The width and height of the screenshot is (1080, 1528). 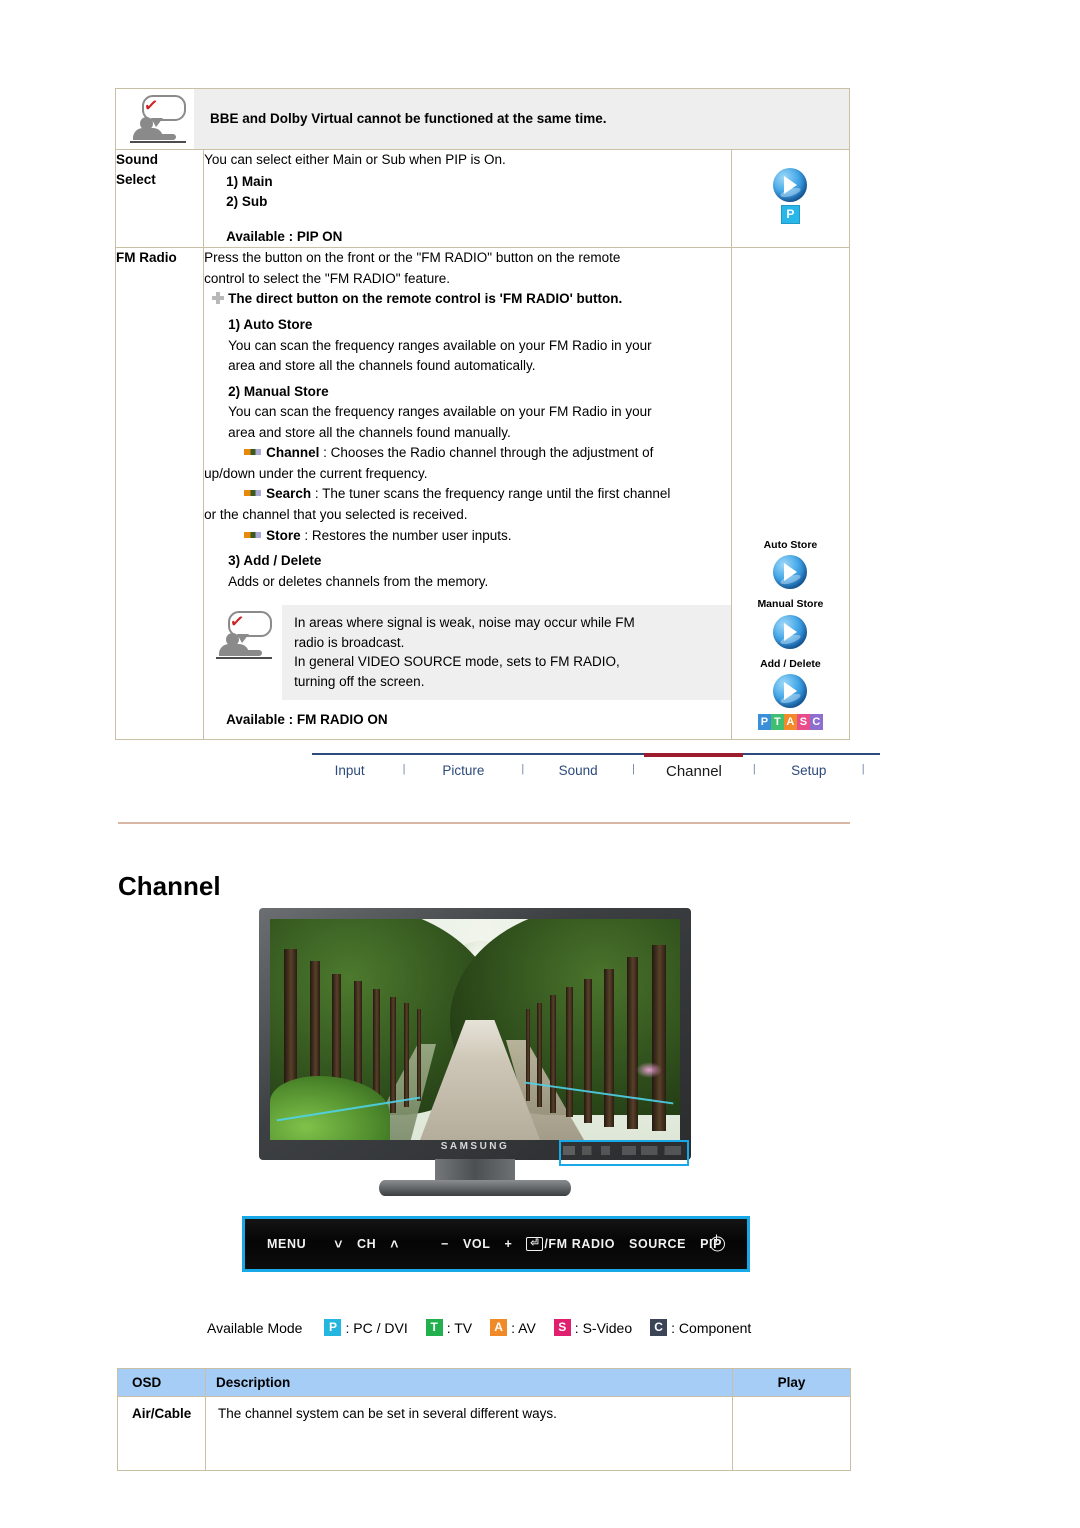 I want to click on control-source: SOURCE, so click(x=657, y=1244).